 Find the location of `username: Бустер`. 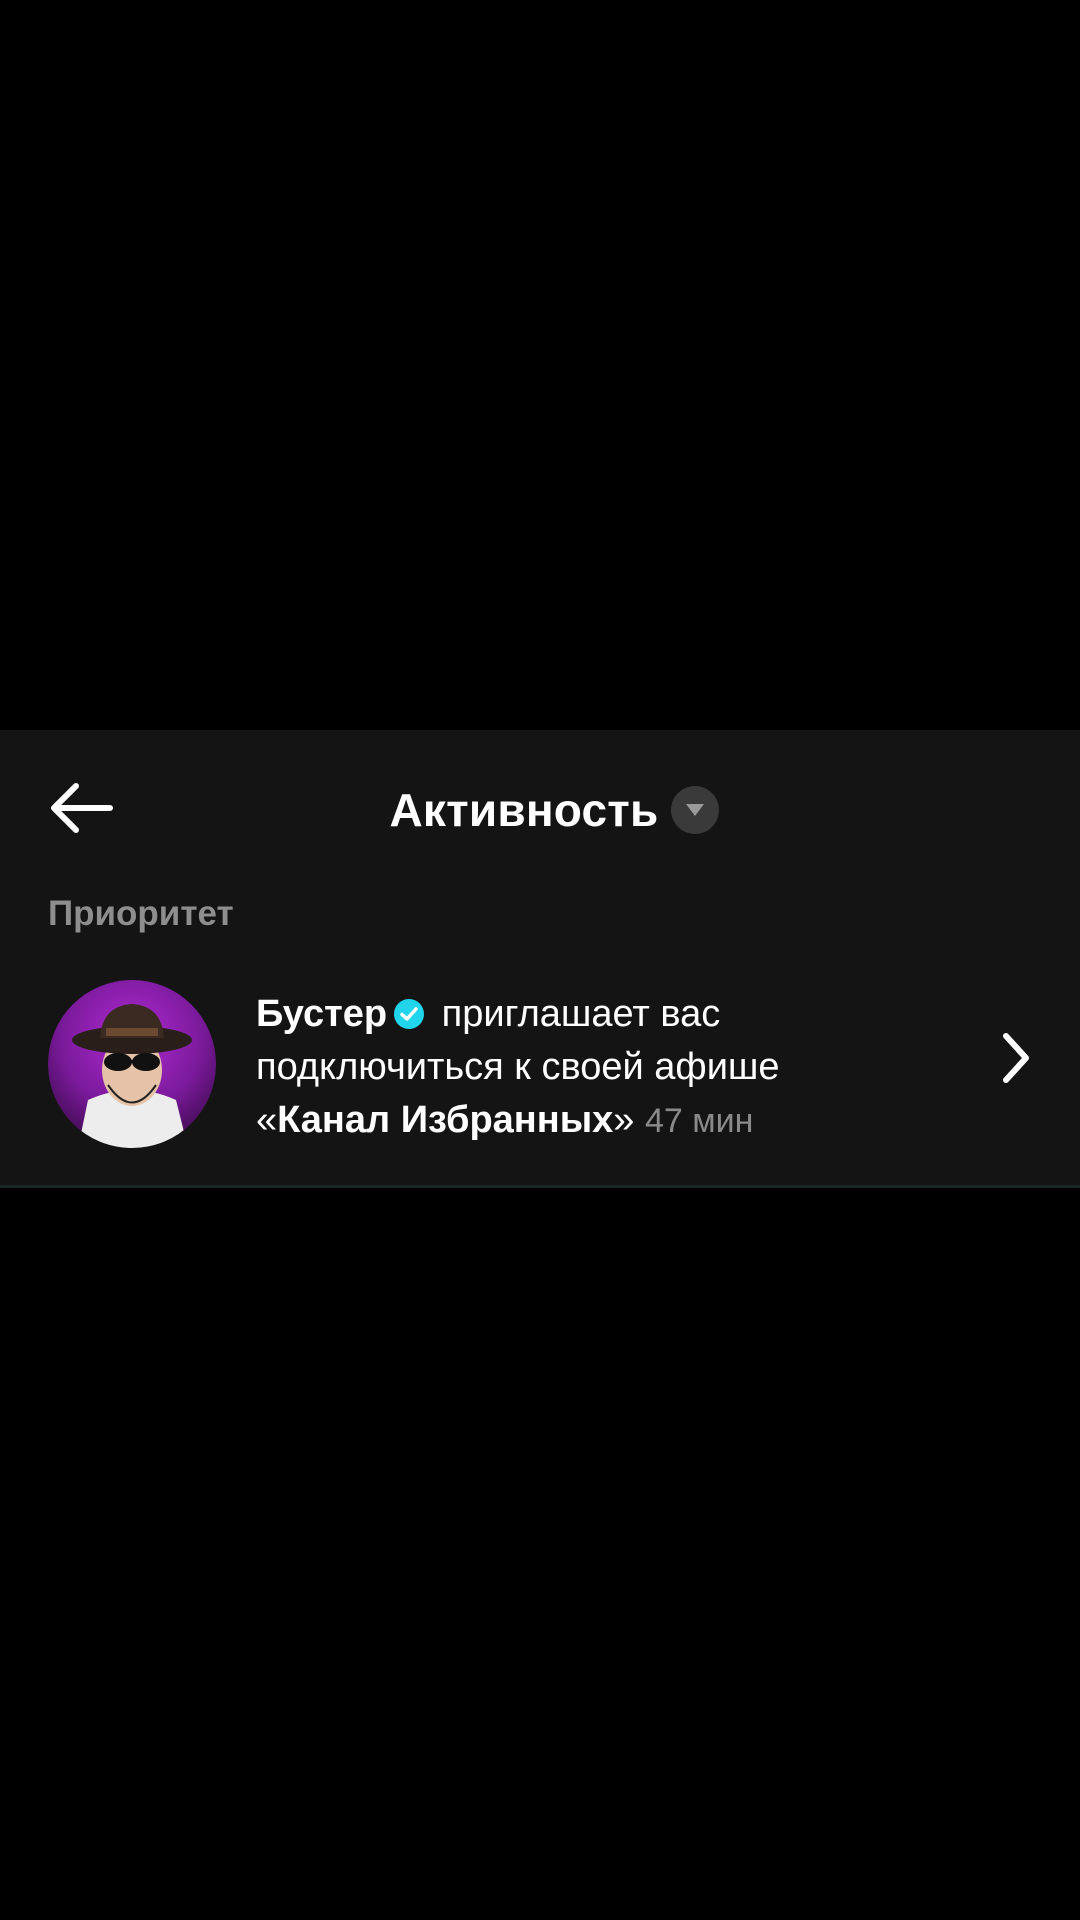

username: Бустер is located at coordinates (321, 1014).